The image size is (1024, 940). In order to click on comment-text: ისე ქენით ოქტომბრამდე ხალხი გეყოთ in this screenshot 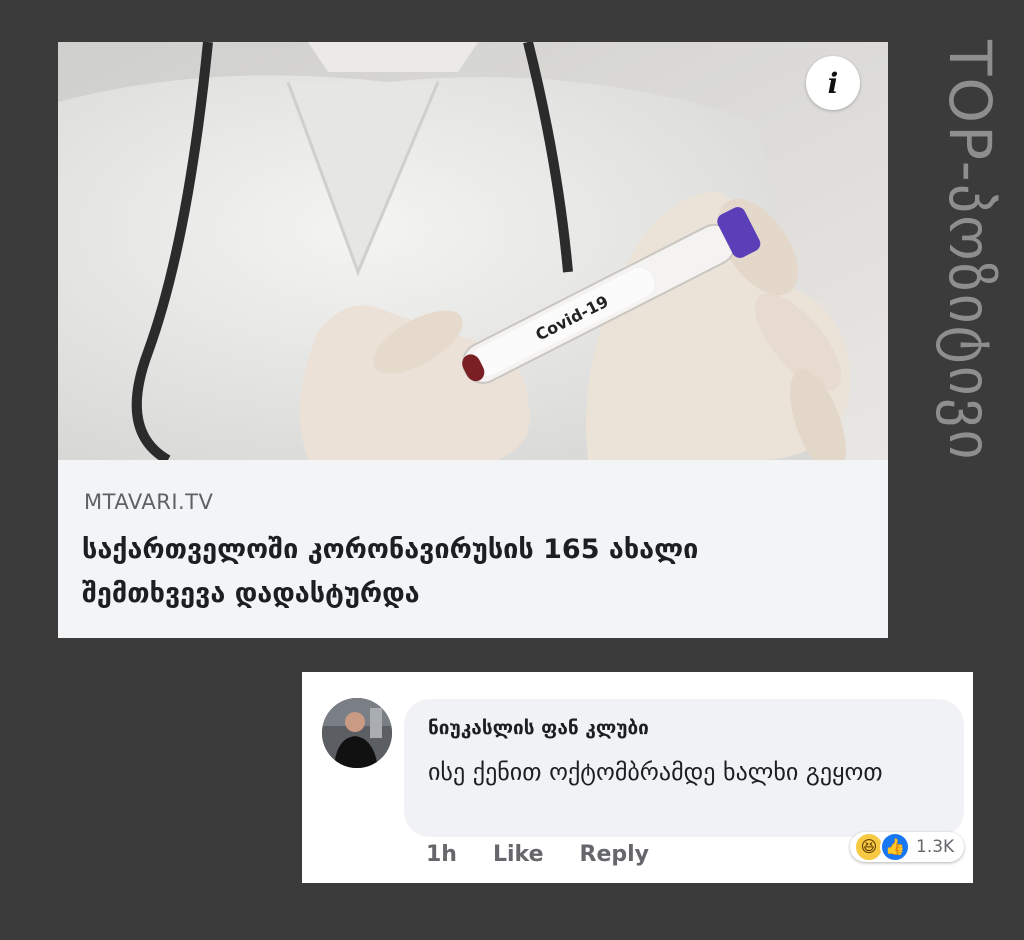, I will do `click(655, 772)`.